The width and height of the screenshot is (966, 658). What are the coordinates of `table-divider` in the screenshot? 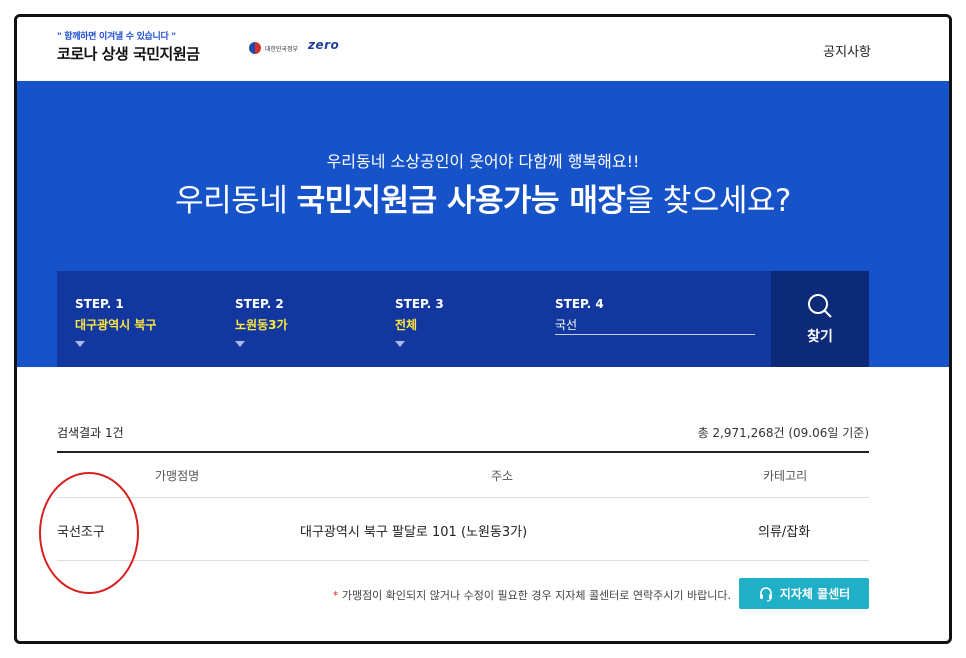 It's located at (463, 452).